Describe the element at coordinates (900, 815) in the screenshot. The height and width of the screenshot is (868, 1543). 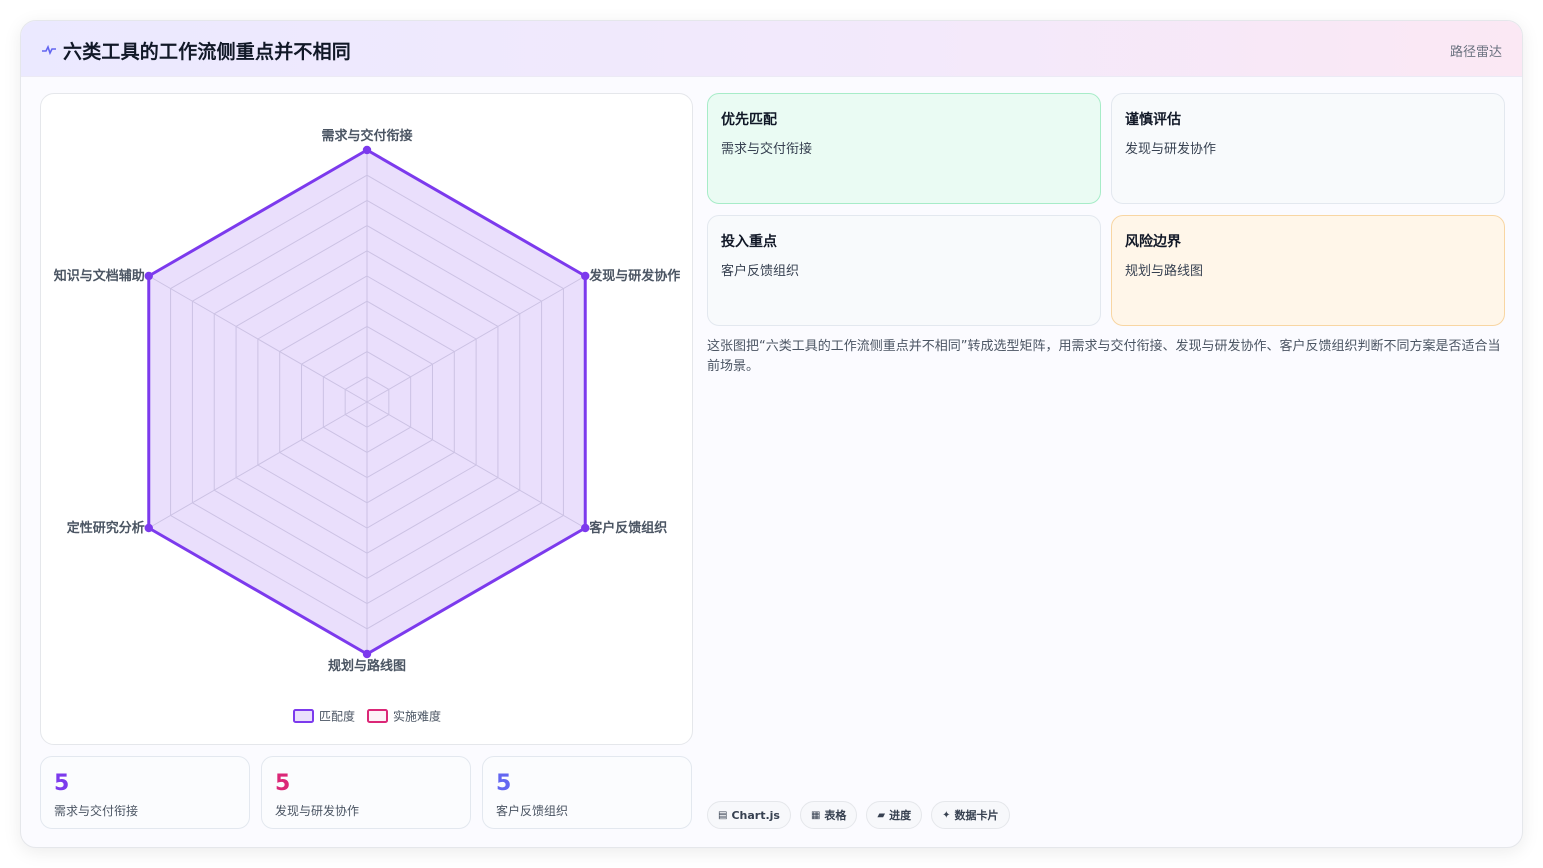
I see `chip-label: 进度` at that location.